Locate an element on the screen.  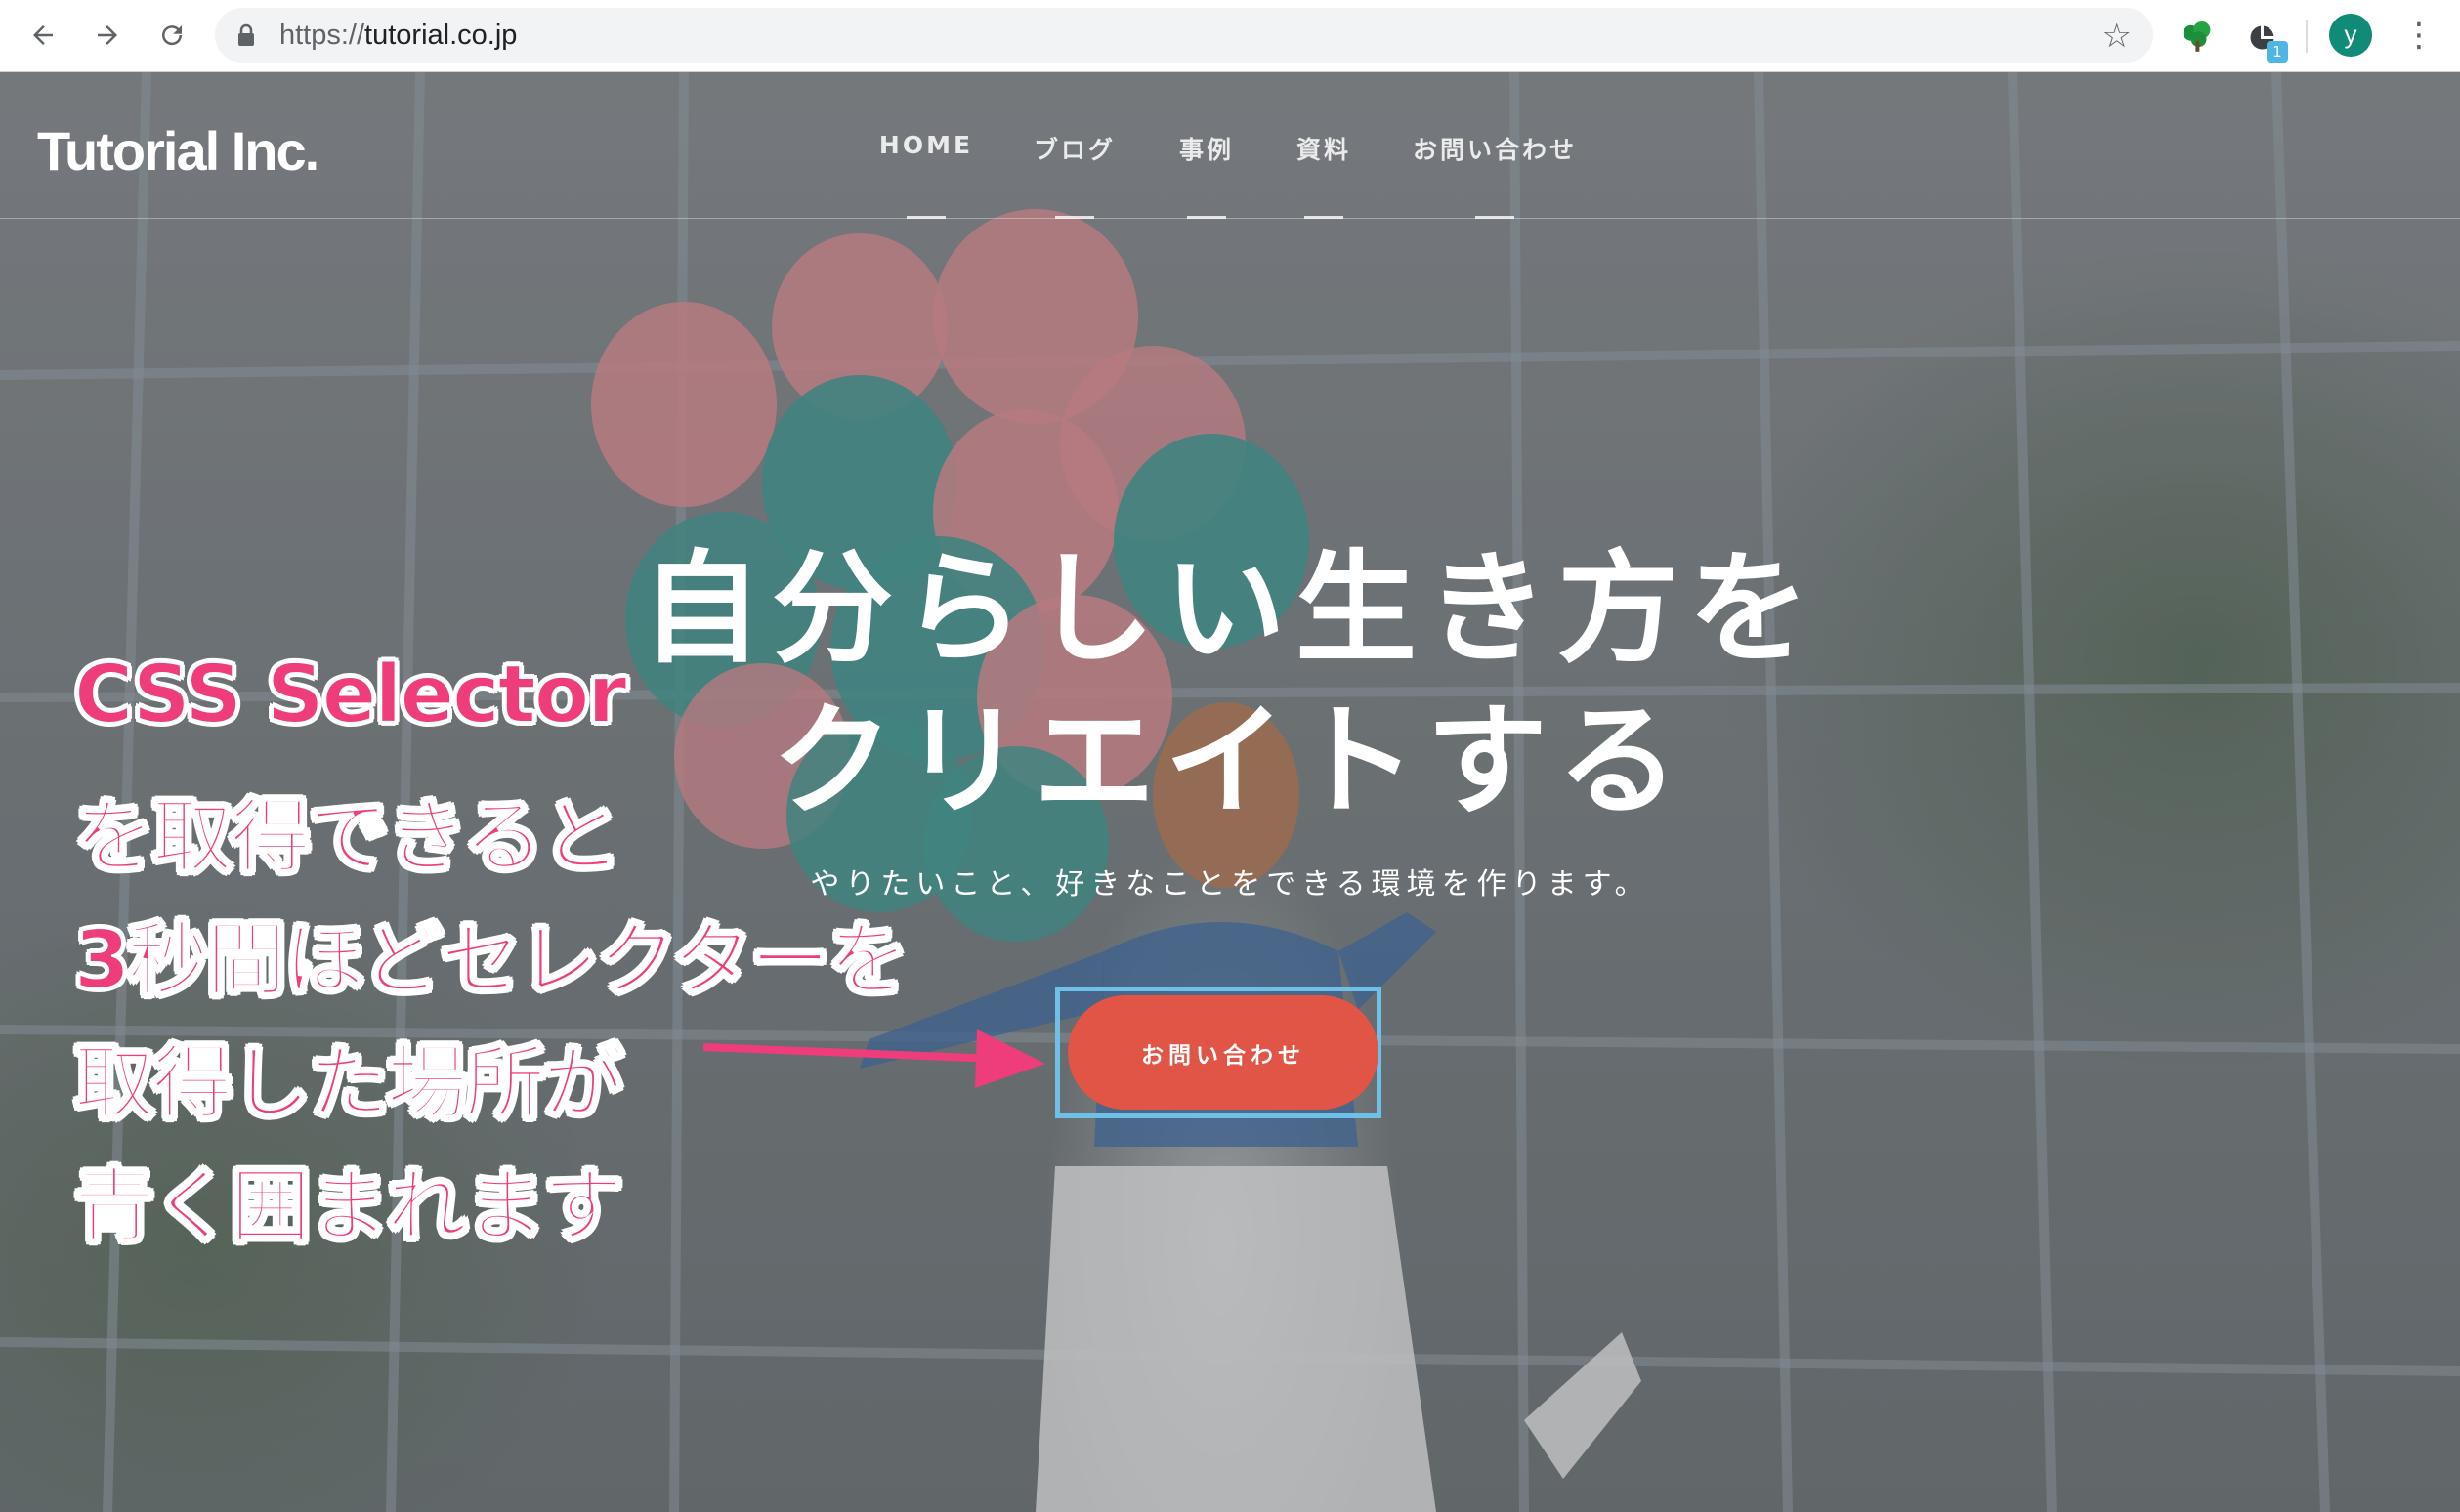
selector-highlight-box: お問い合わせ is located at coordinates (1218, 1052).